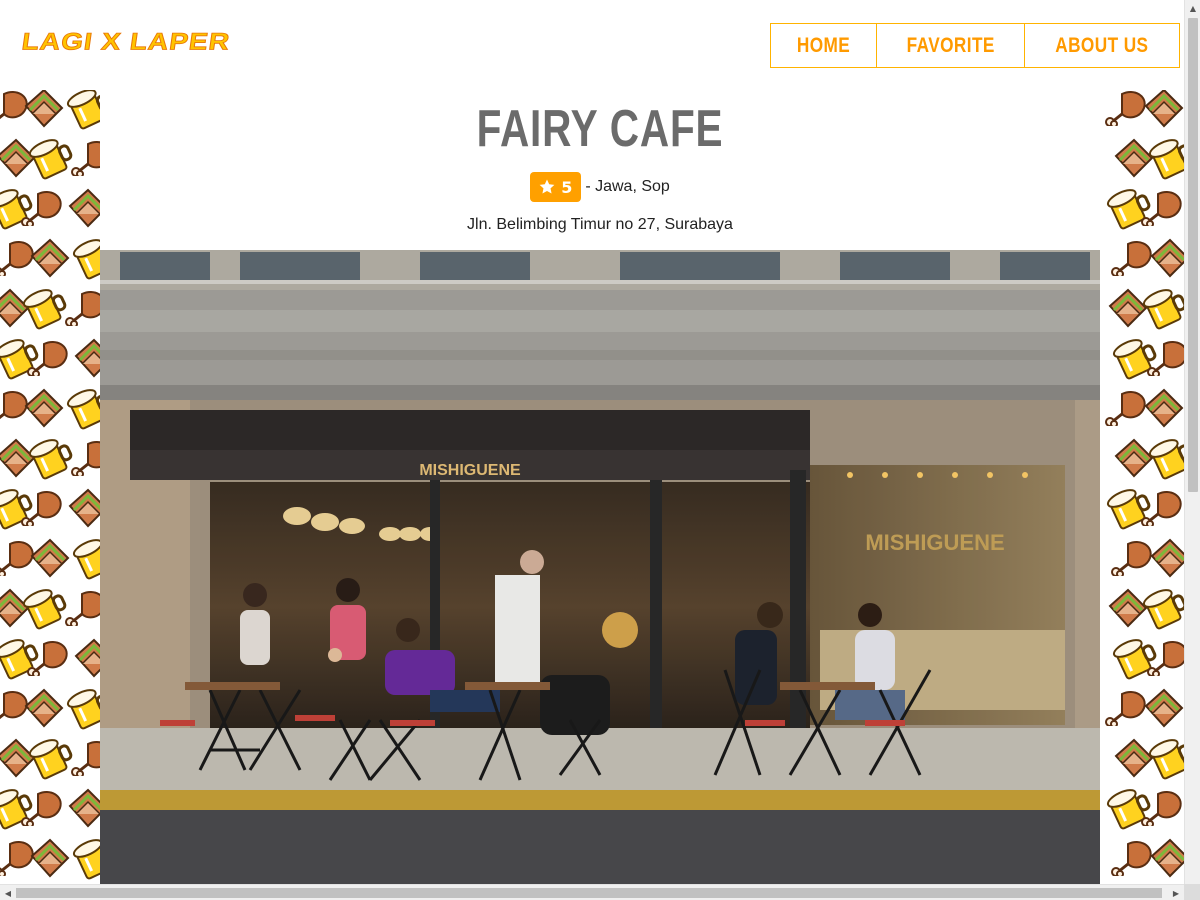 This screenshot has height=900, width=1200. I want to click on main-nav: HOME FAVORITE ABOUT US, so click(974, 45).